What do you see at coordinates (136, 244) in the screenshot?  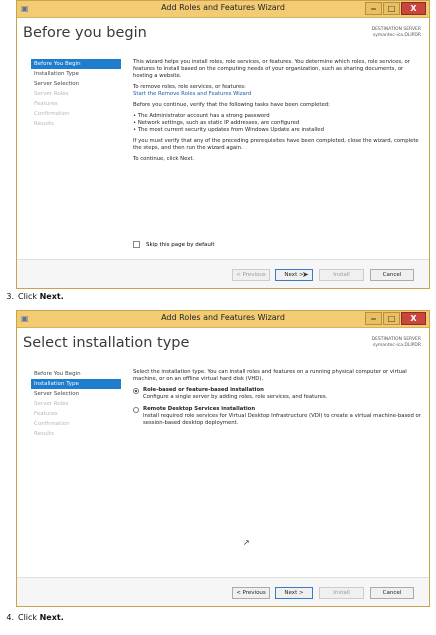 I see `skip-page-checkbox` at bounding box center [136, 244].